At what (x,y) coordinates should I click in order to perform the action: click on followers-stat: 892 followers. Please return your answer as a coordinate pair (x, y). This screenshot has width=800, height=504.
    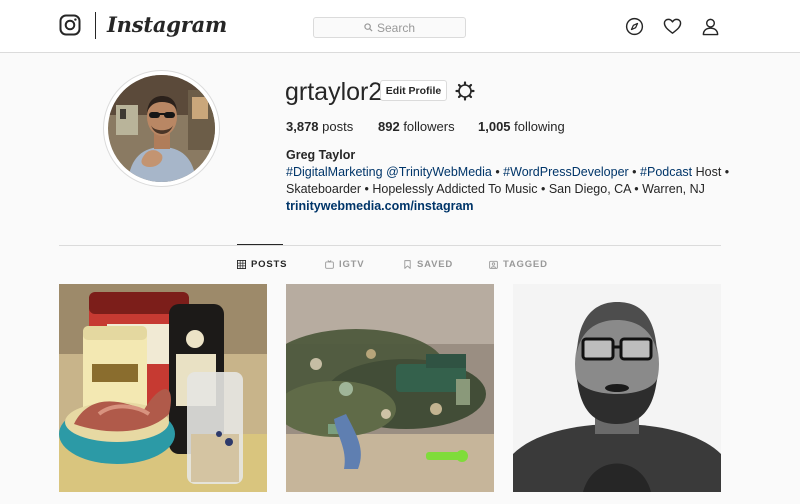
    Looking at the image, I should click on (416, 126).